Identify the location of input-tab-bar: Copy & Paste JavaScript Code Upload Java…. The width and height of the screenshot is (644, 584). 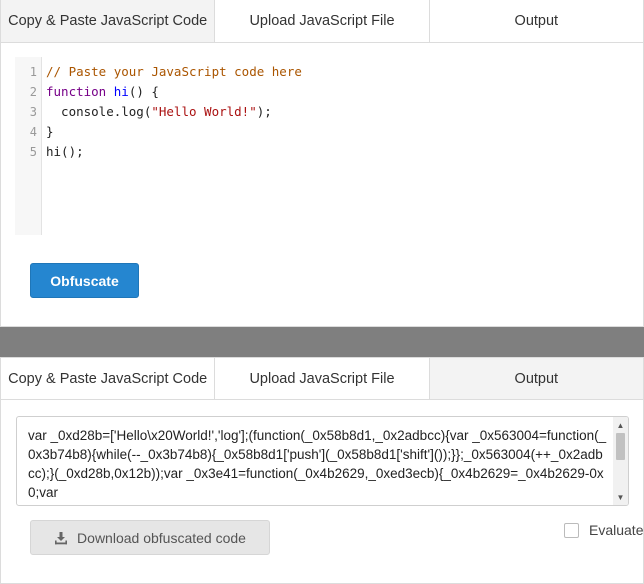
(322, 21).